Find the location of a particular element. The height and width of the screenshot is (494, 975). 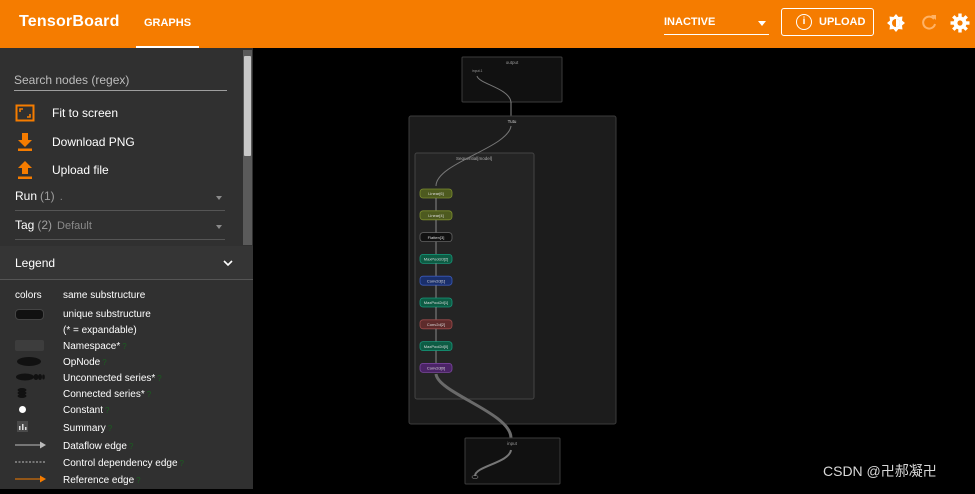

run-label: Run is located at coordinates (26, 196).